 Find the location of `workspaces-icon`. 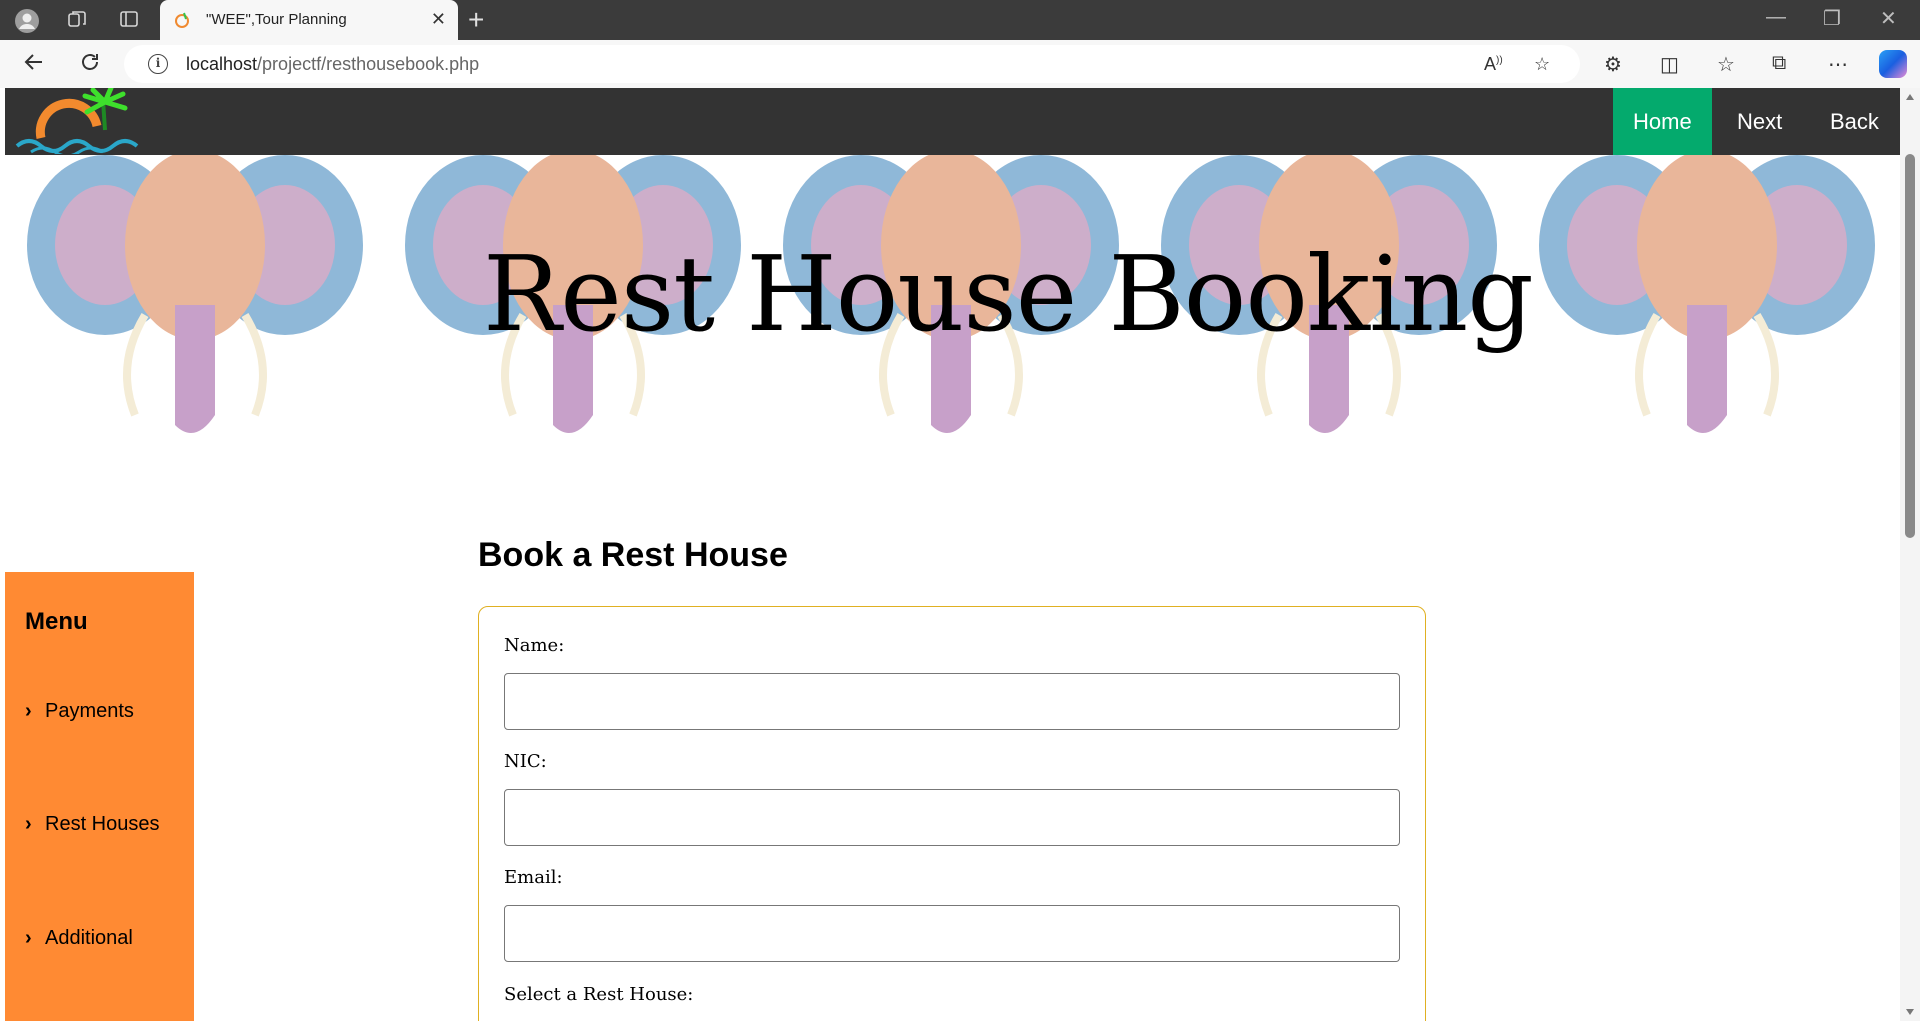

workspaces-icon is located at coordinates (78, 20).